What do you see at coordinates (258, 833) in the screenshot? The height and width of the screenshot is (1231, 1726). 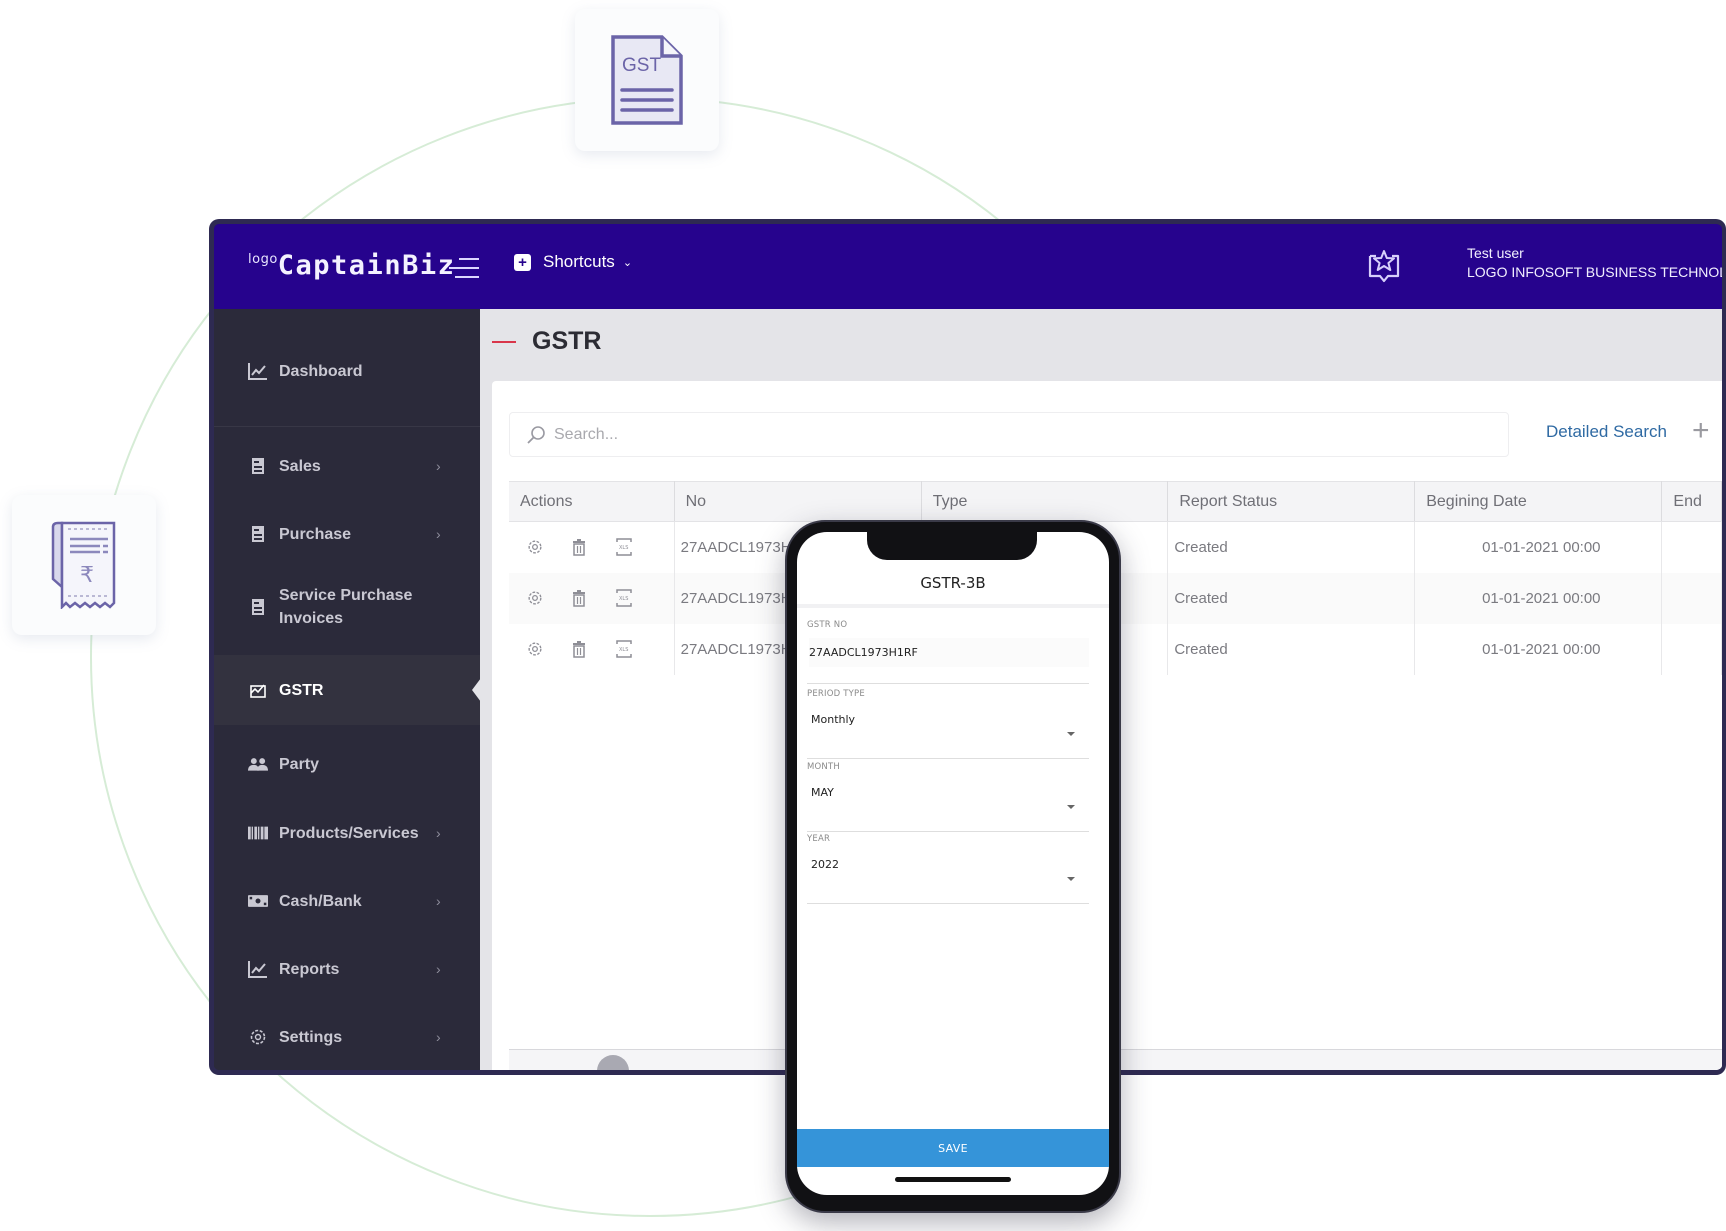 I see `barcode-icon` at bounding box center [258, 833].